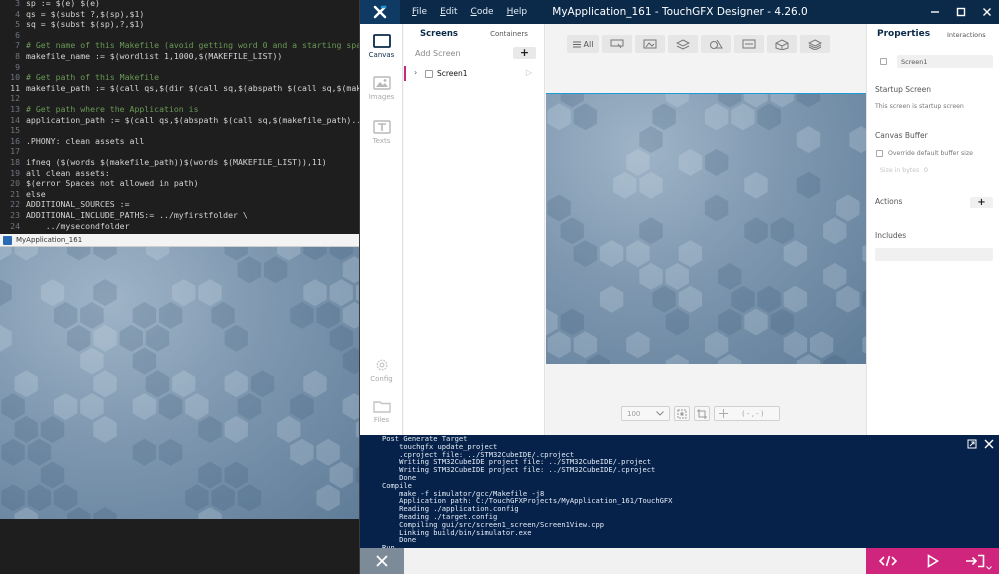  What do you see at coordinates (978, 561) in the screenshot?
I see `run-target-button` at bounding box center [978, 561].